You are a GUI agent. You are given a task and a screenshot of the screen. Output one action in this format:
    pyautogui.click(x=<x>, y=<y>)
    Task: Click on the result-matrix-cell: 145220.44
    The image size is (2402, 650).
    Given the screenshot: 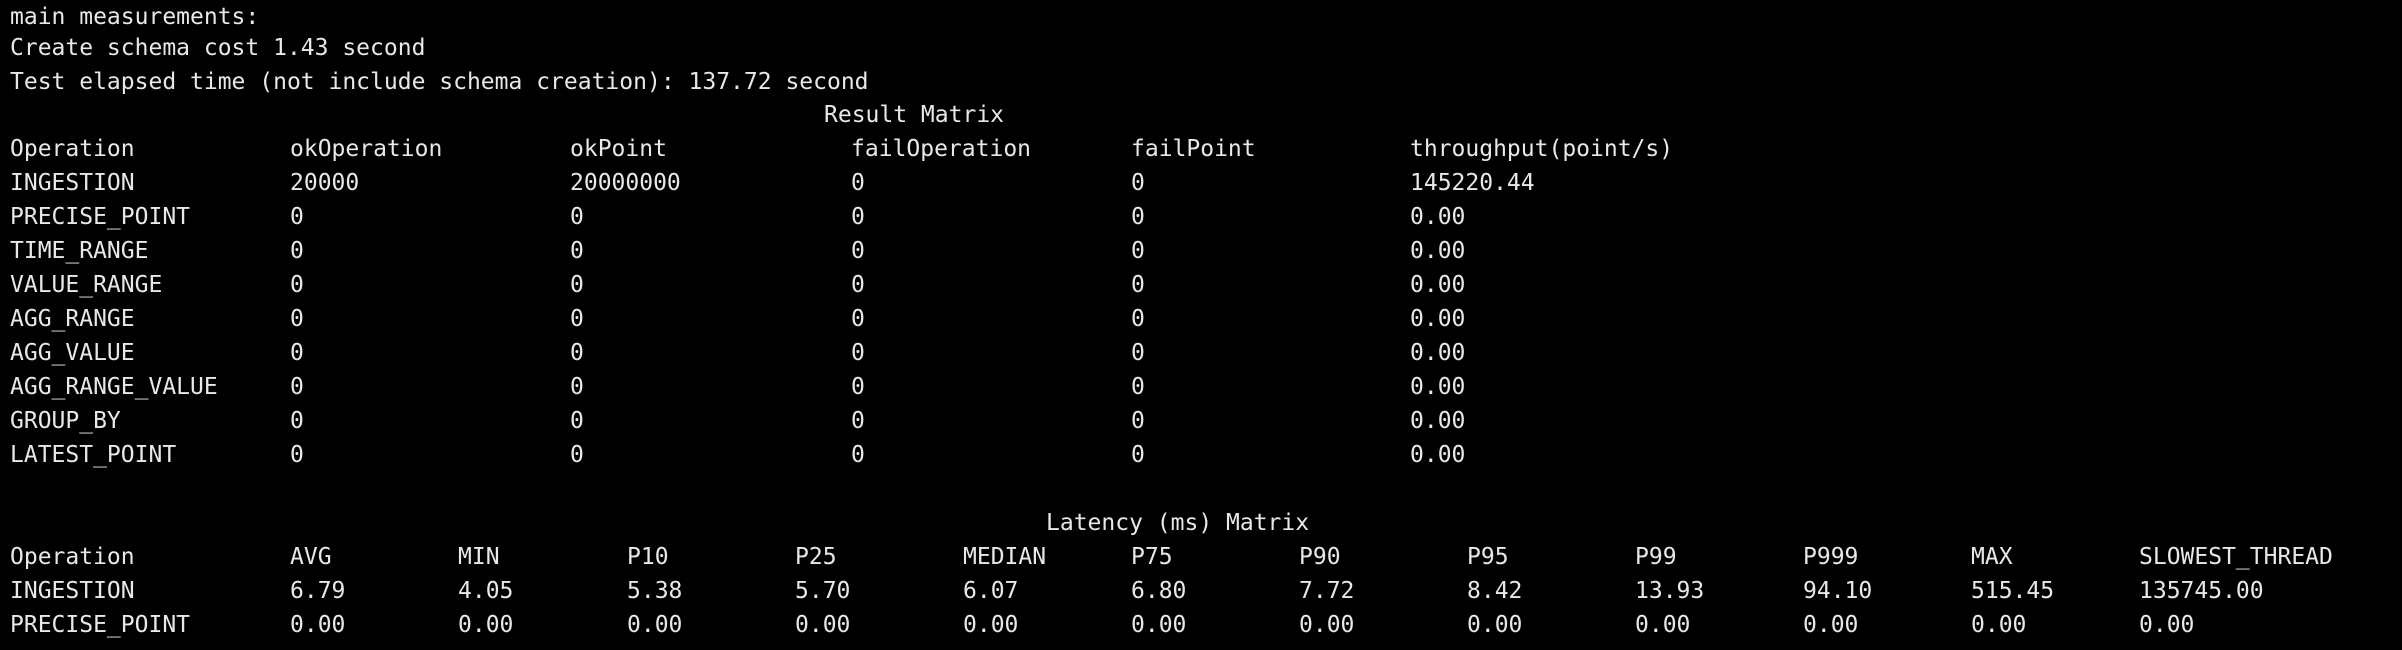 What is the action you would take?
    pyautogui.click(x=1472, y=183)
    